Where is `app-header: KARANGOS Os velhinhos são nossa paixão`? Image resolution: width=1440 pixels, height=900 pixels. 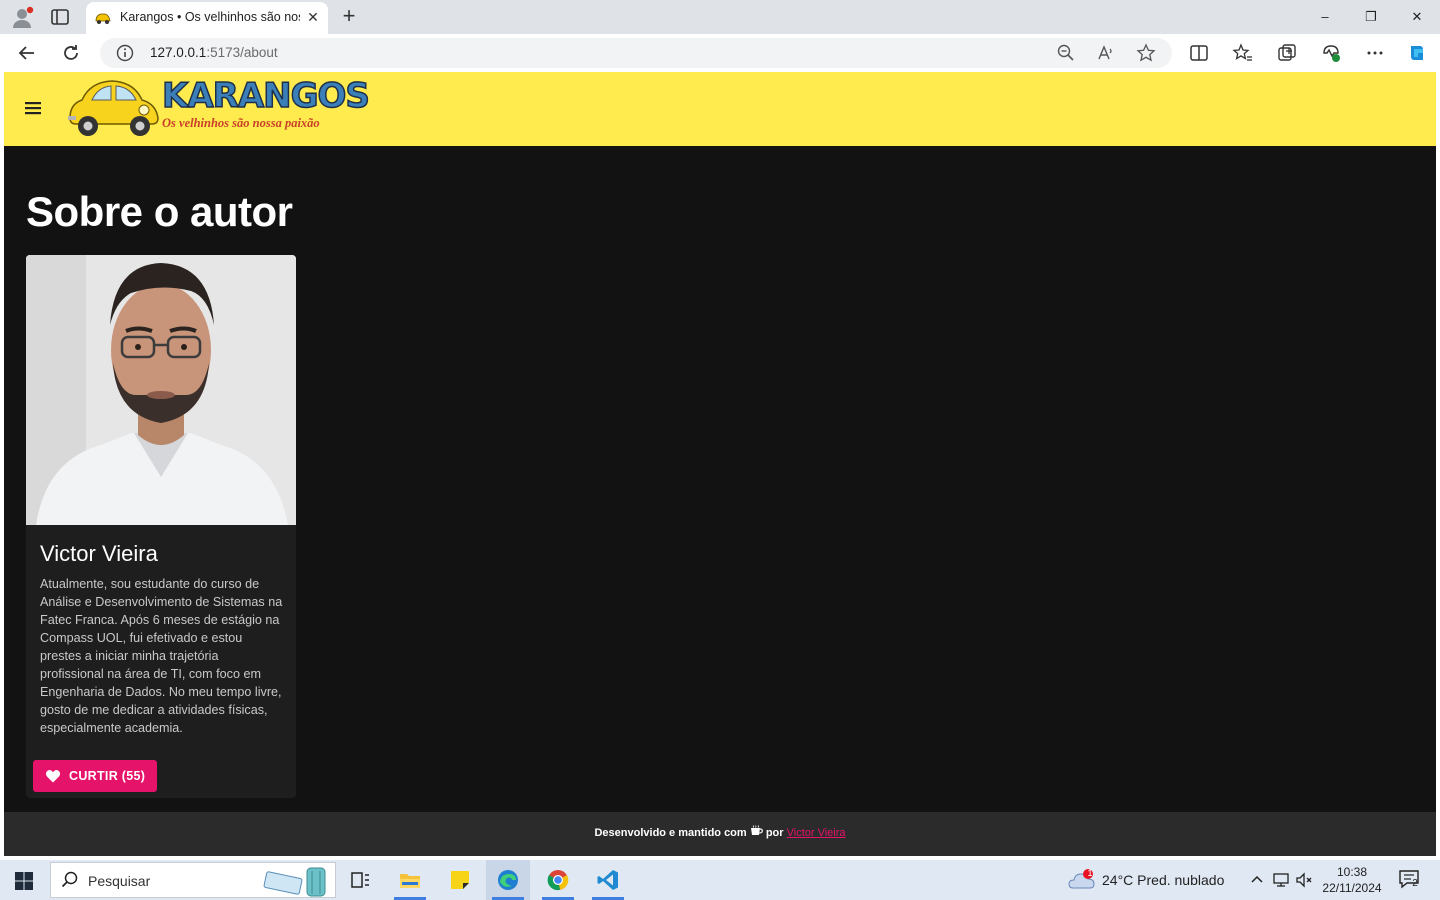 app-header: KARANGOS Os velhinhos são nossa paixão is located at coordinates (720, 109).